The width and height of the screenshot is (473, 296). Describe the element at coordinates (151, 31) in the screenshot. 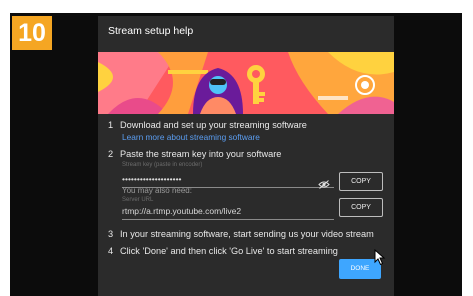

I see `dialog-title: Stream setup help` at that location.